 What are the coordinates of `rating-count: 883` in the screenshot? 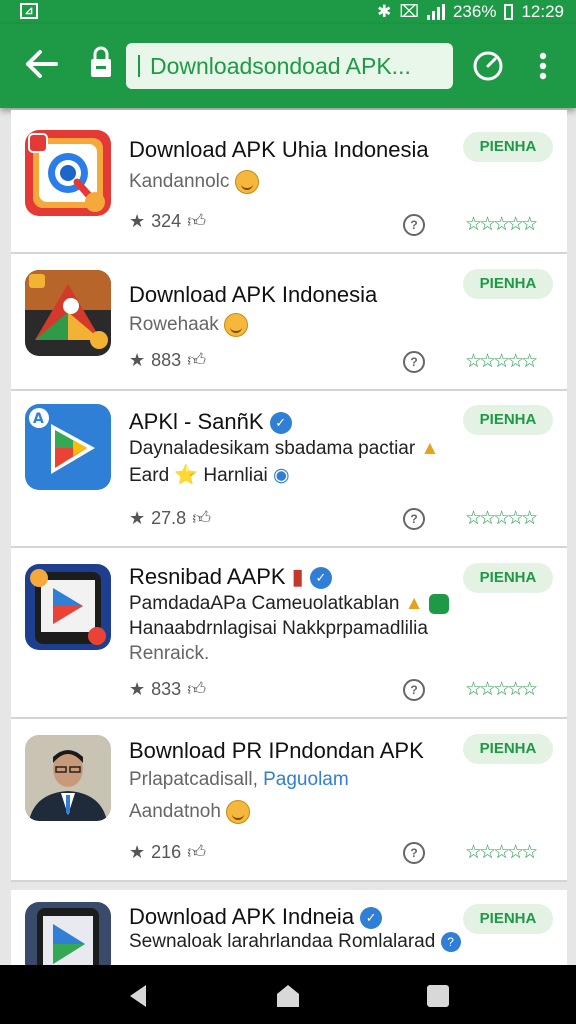 It's located at (166, 359).